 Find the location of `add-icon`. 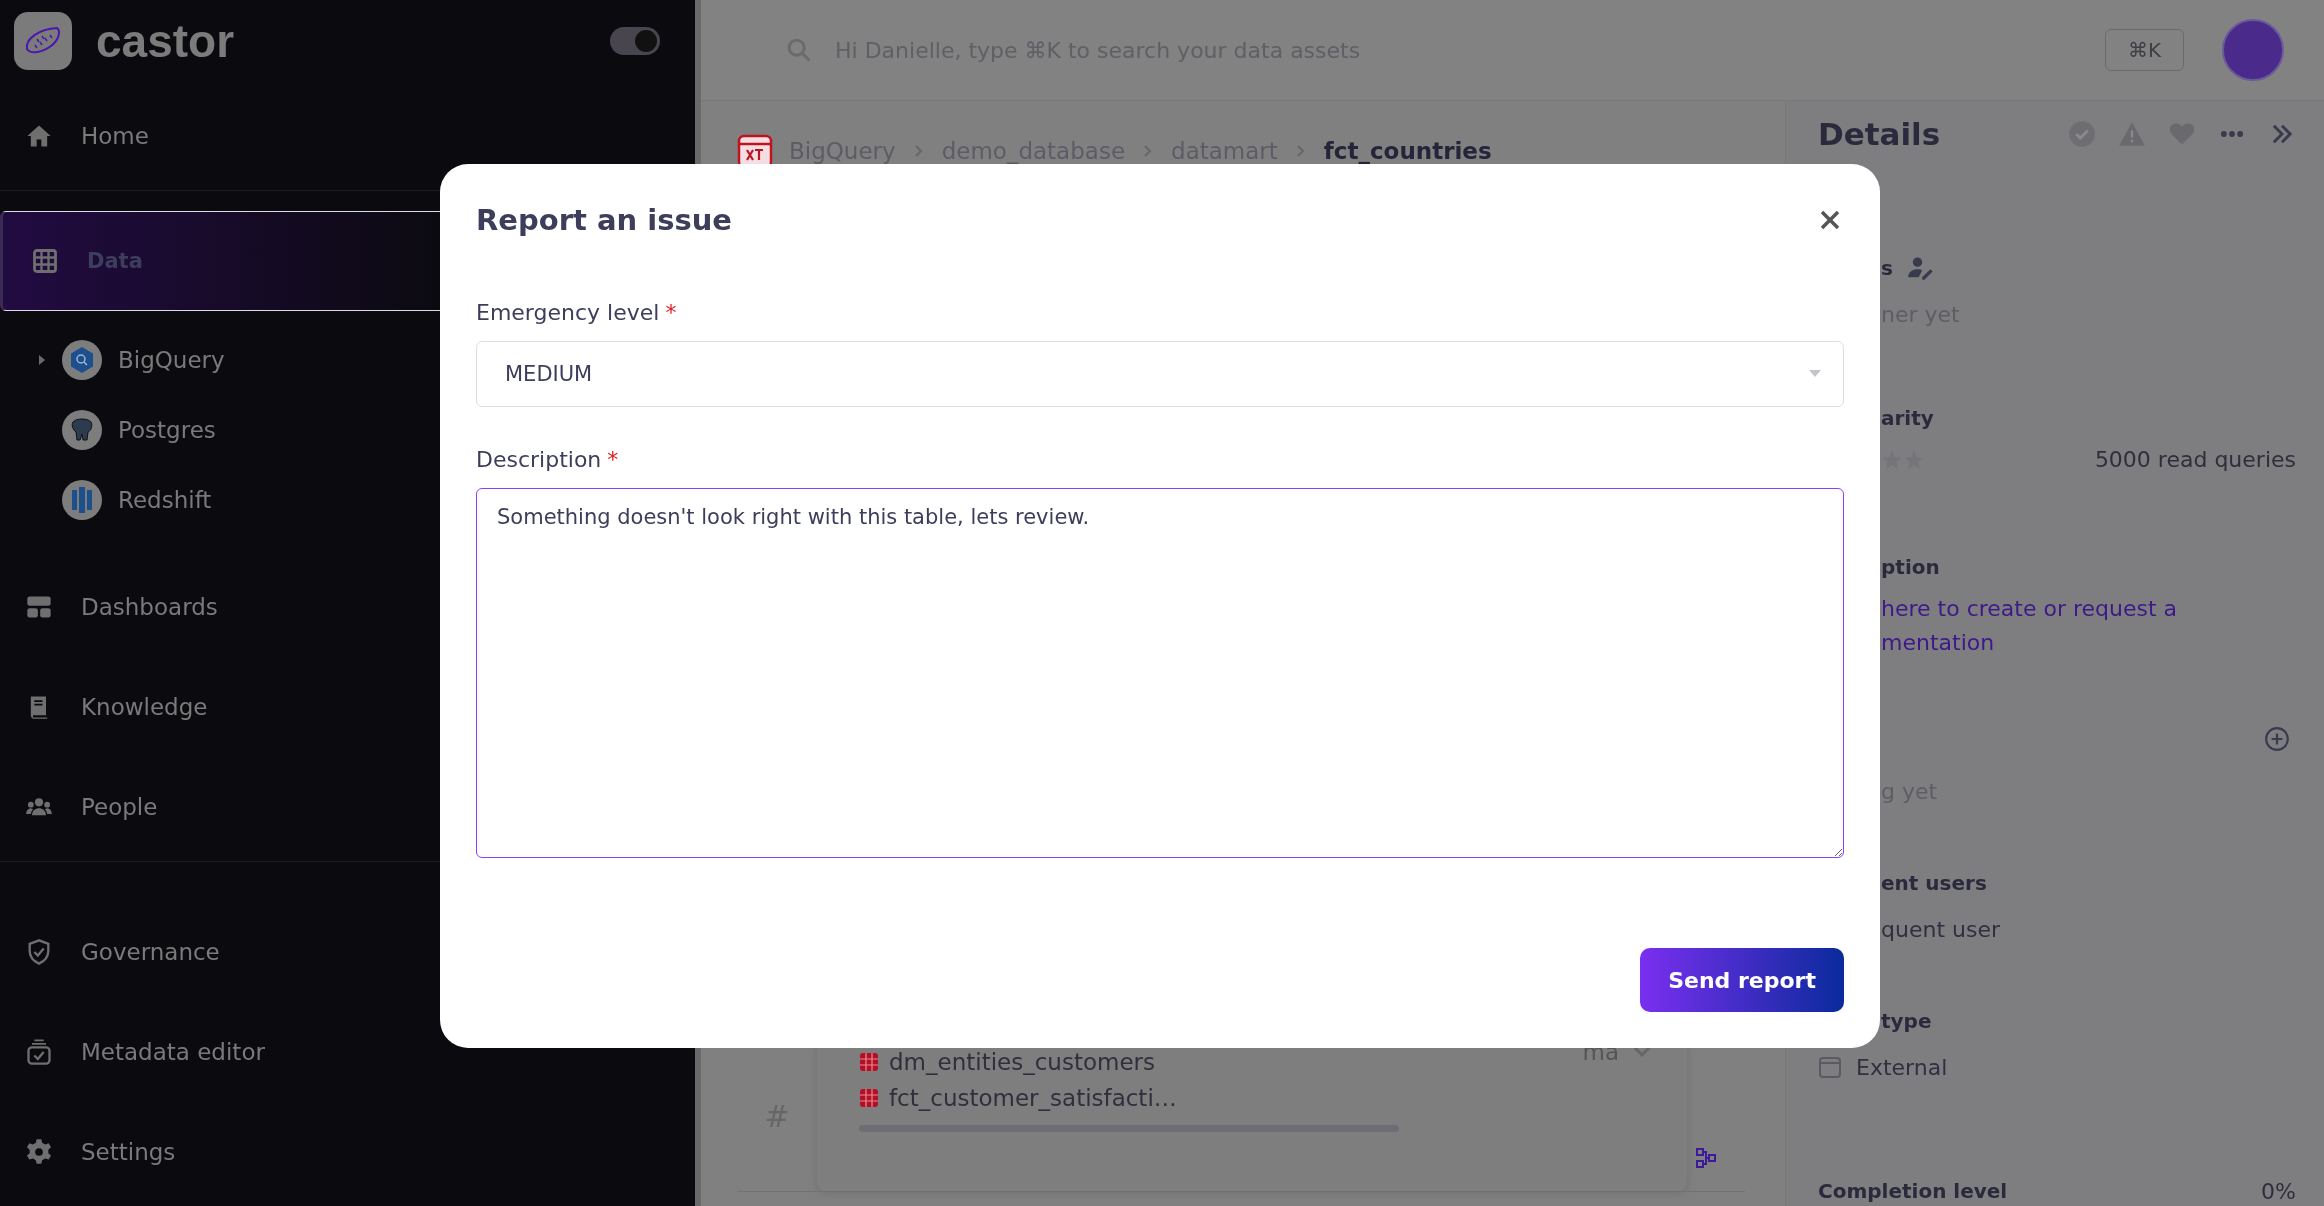

add-icon is located at coordinates (2277, 739).